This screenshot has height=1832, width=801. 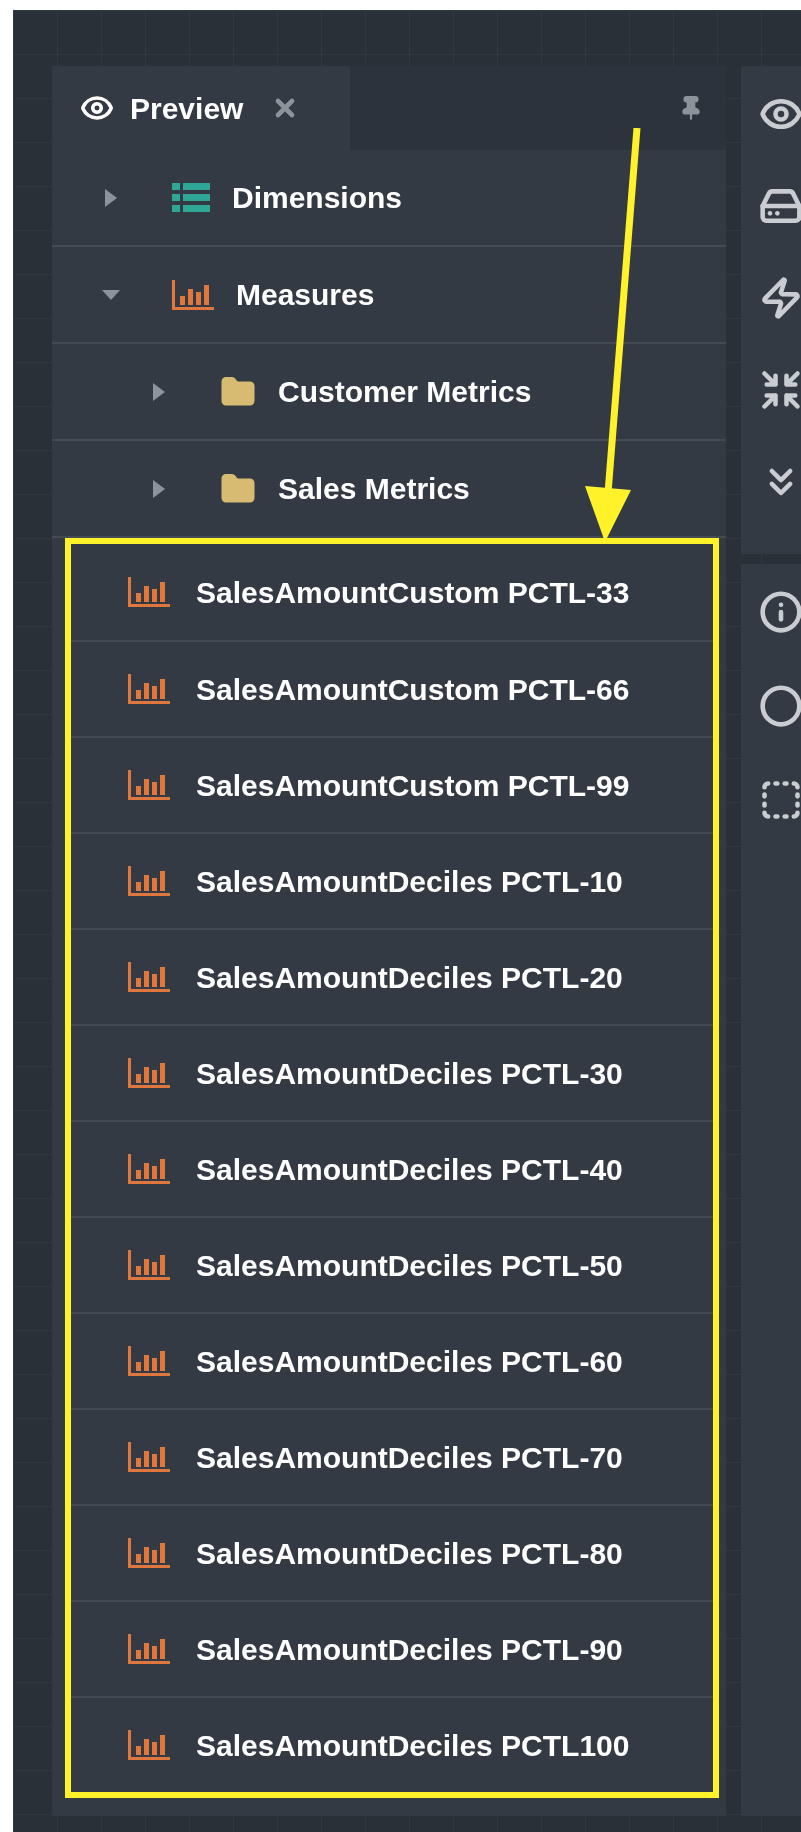 I want to click on tree-item: Customer Metrics, so click(x=389, y=392).